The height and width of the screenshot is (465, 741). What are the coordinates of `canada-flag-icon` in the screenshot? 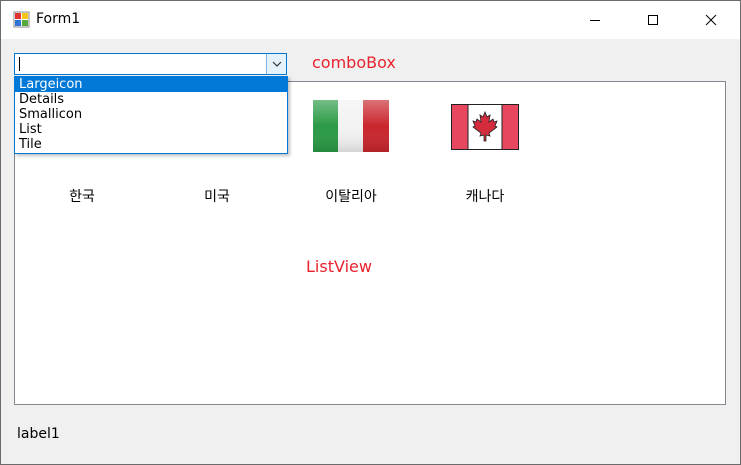 It's located at (485, 129).